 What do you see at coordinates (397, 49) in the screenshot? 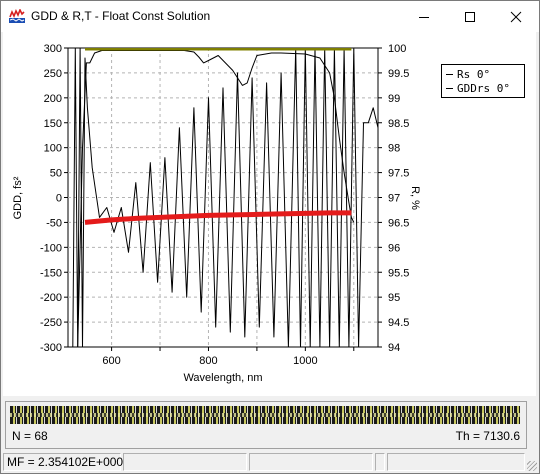
I see `y-tick-label-right: 100` at bounding box center [397, 49].